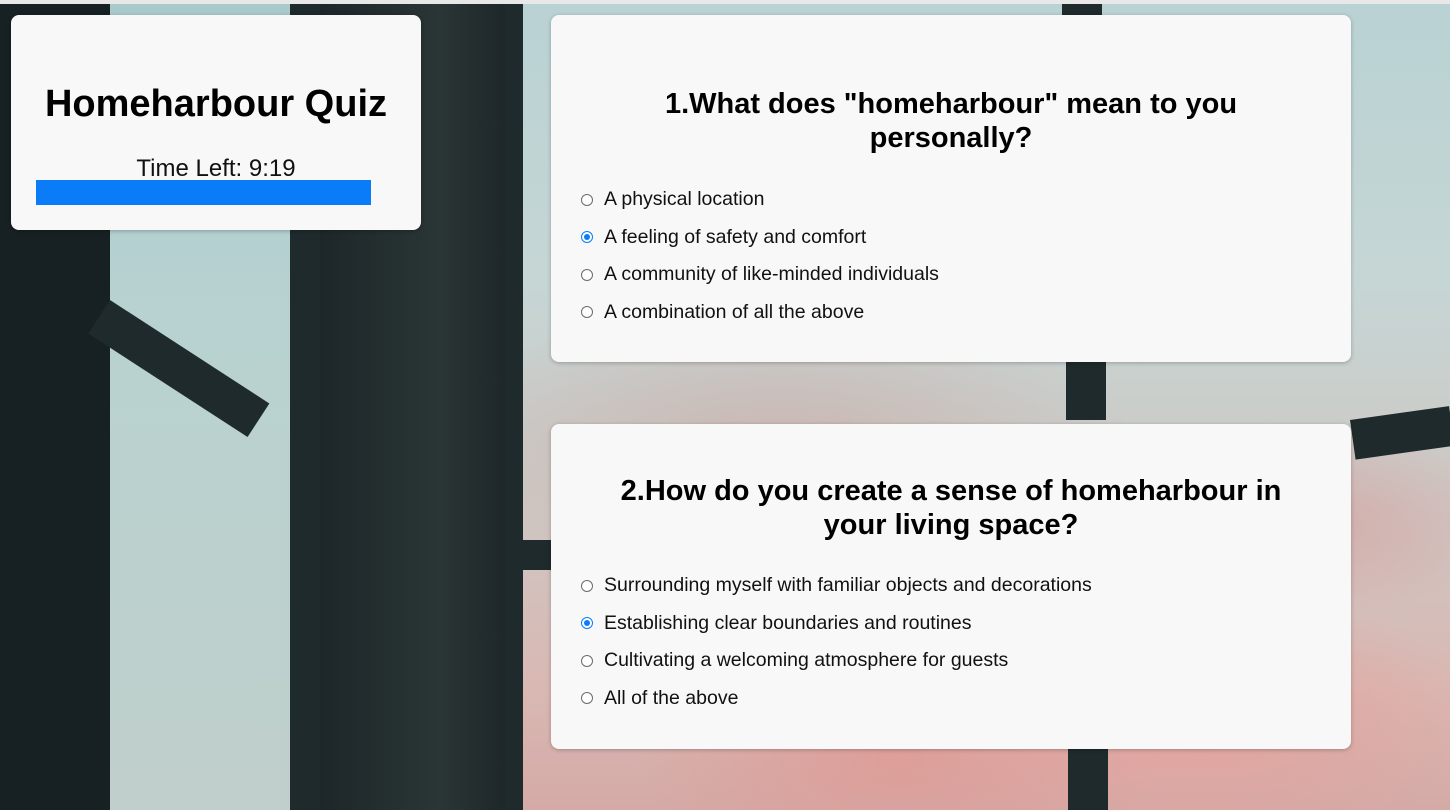 The width and height of the screenshot is (1450, 810). Describe the element at coordinates (771, 274) in the screenshot. I see `answer-label: A community of like-minded individuals` at that location.